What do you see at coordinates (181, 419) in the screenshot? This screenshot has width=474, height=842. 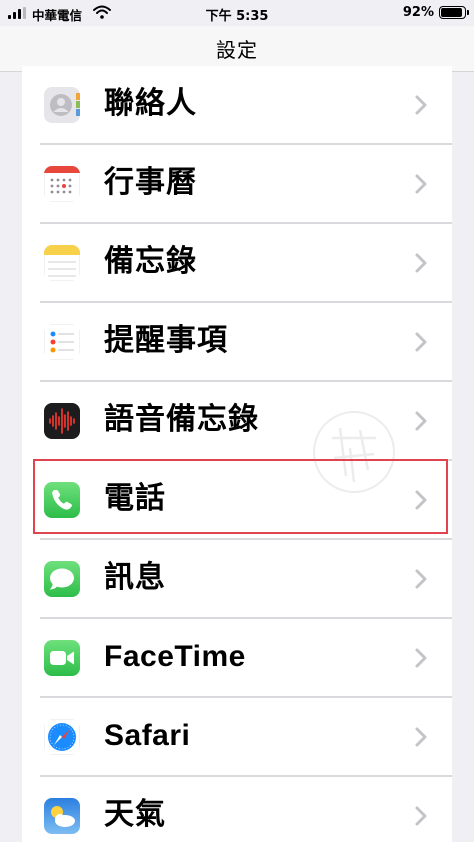 I see `settings-row-label: 語音備忘錄` at bounding box center [181, 419].